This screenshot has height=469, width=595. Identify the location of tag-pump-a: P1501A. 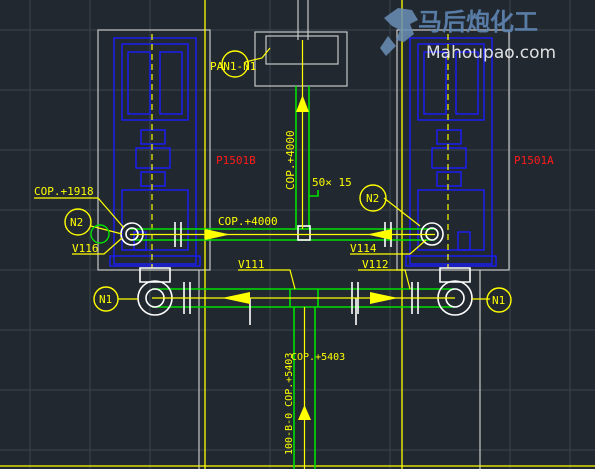
(534, 160).